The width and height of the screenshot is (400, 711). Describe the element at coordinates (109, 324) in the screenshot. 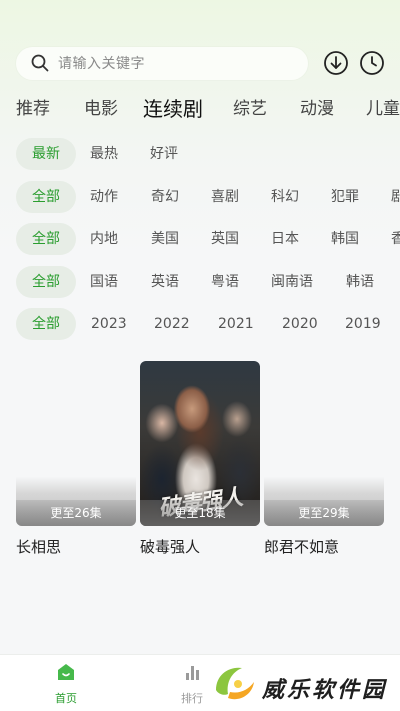

I see `filter-chip: 2023` at that location.